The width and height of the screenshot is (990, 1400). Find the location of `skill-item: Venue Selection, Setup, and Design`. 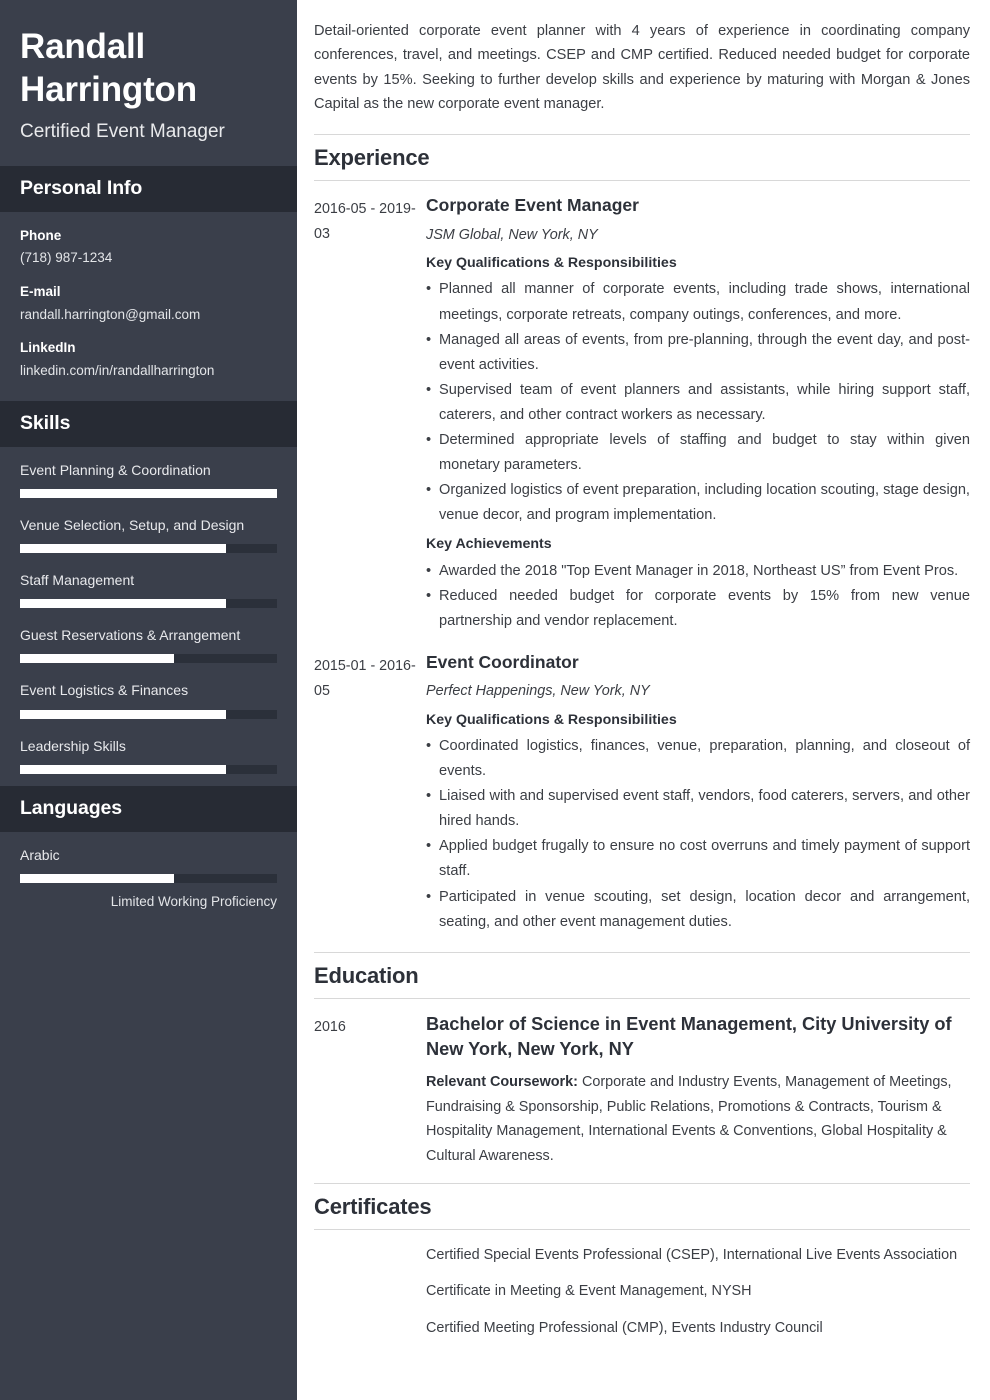

skill-item: Venue Selection, Setup, and Design is located at coordinates (148, 535).